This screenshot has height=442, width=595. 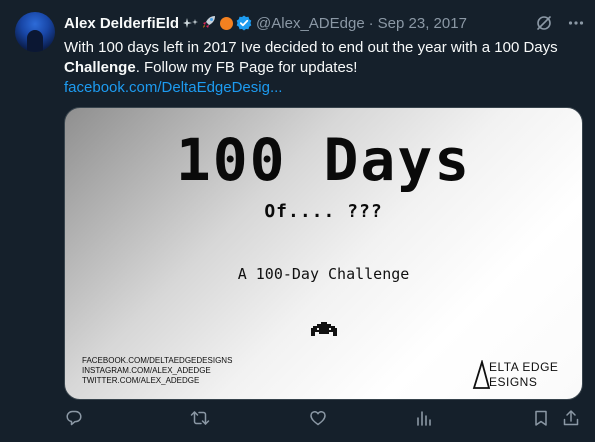 What do you see at coordinates (524, 367) in the screenshot?
I see `brand-line1: ELTA EDGE` at bounding box center [524, 367].